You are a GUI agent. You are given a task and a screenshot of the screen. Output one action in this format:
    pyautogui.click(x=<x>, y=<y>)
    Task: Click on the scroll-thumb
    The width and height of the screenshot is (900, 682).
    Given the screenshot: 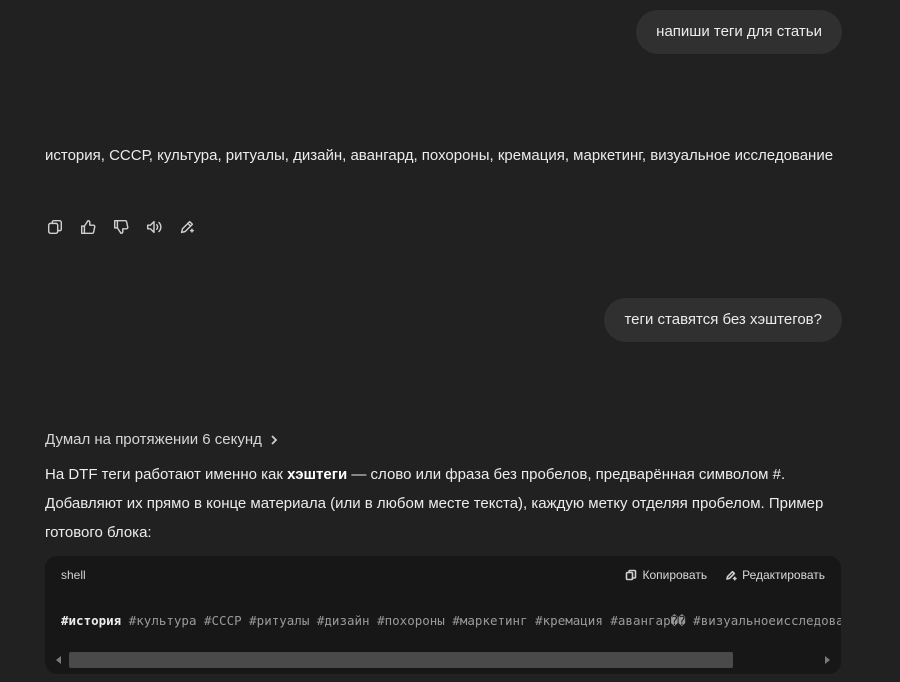 What is the action you would take?
    pyautogui.click(x=401, y=660)
    